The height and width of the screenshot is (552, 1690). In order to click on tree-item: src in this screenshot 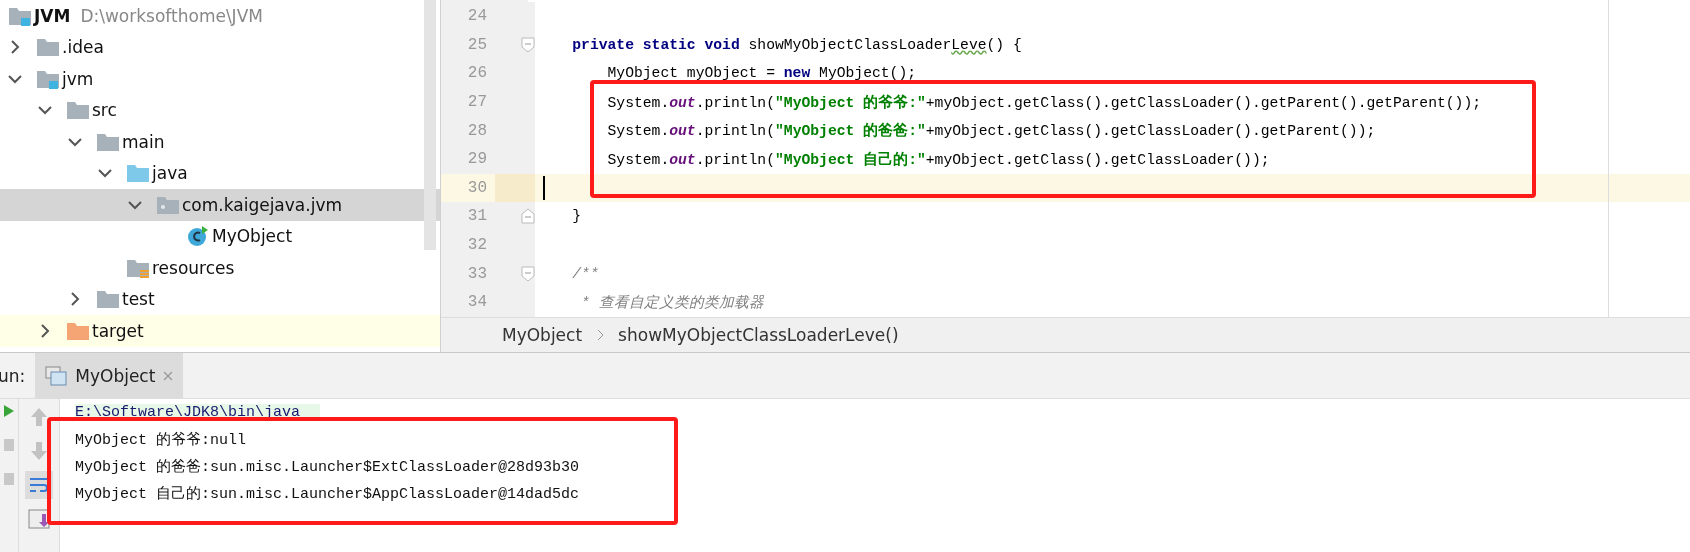, I will do `click(220, 110)`.